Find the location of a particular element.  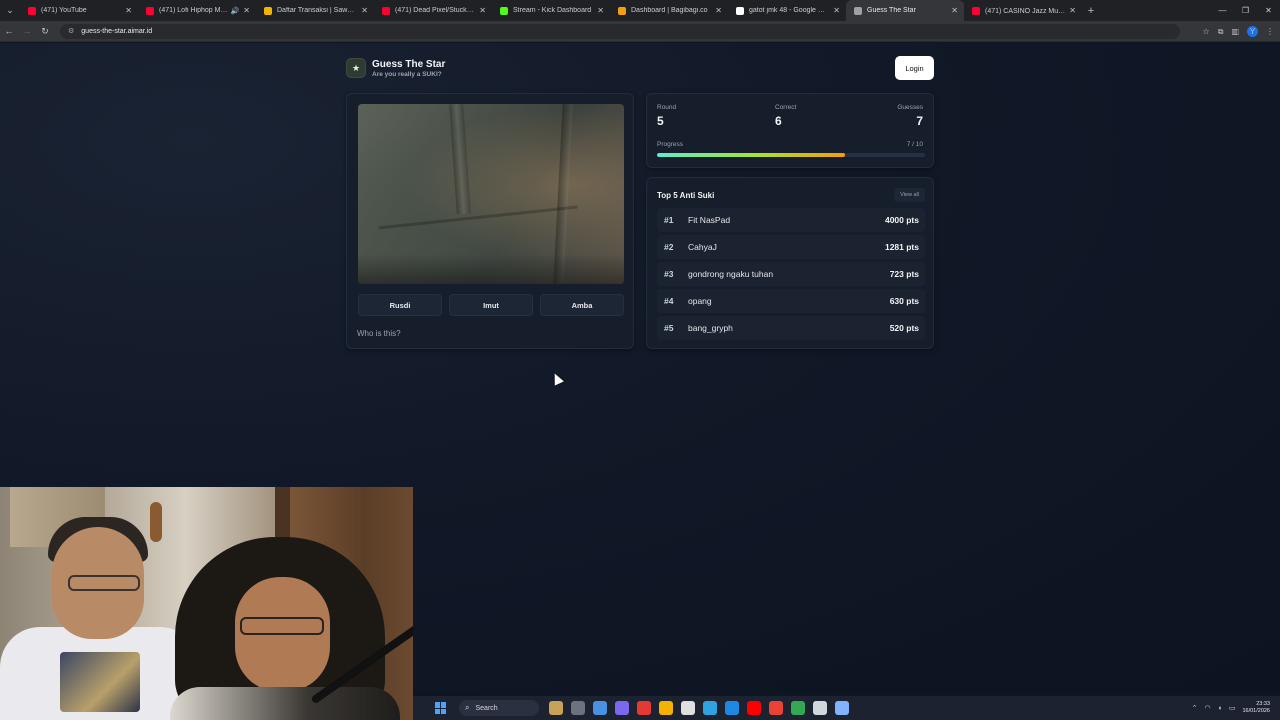

browser-tab: Stream - Kick Dashboard ✕ is located at coordinates (551, 10).